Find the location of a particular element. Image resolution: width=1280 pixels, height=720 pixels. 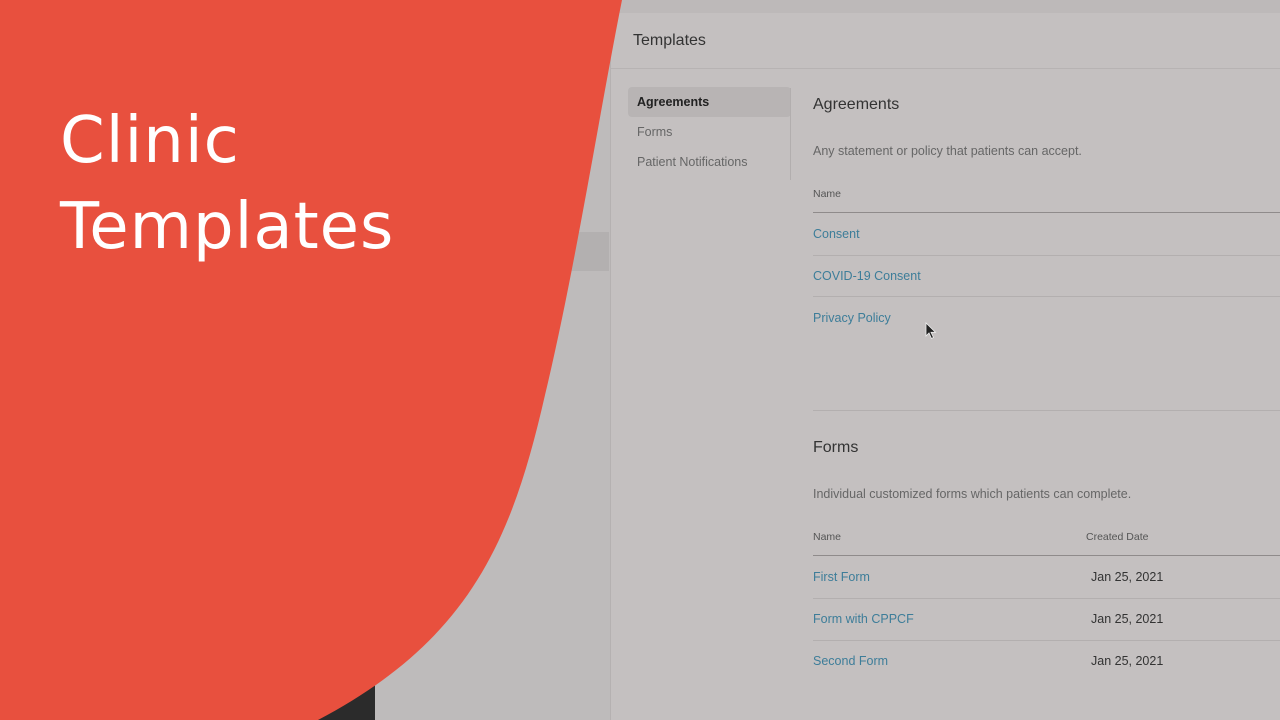

app-header: Templates is located at coordinates (945, 41).